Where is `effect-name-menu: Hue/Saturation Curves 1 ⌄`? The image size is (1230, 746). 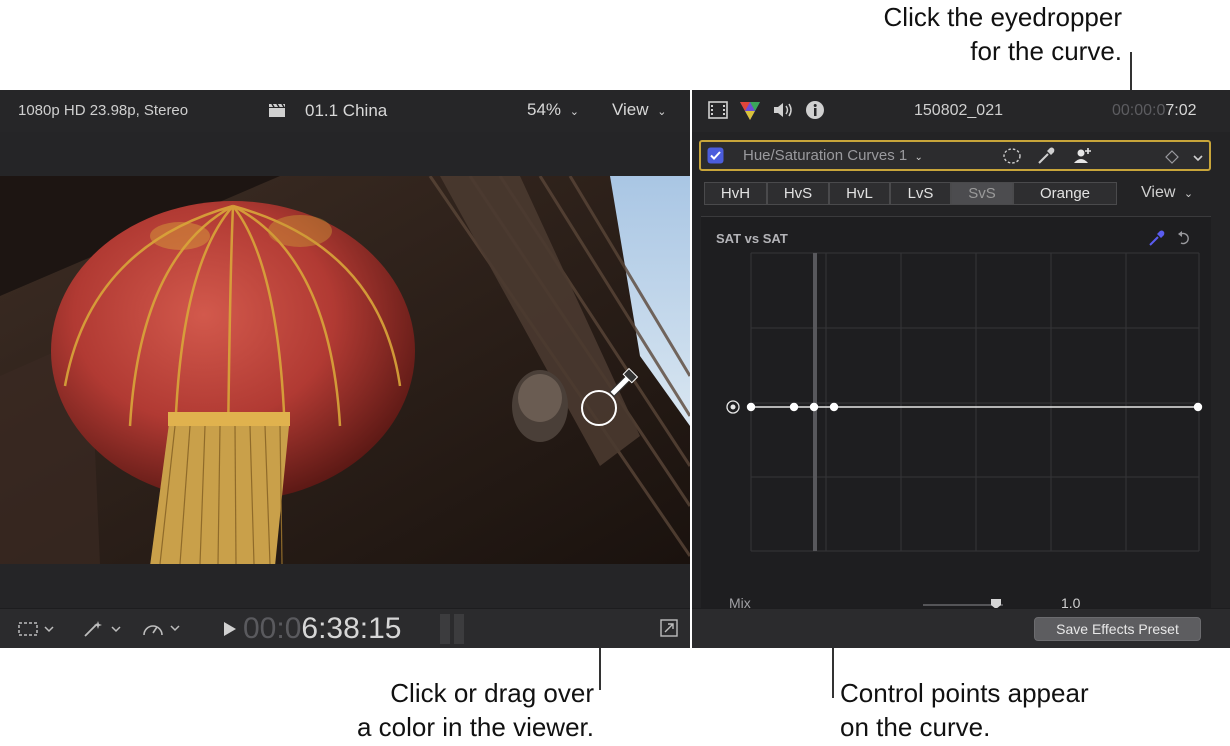
effect-name-menu: Hue/Saturation Curves 1 ⌄ is located at coordinates (833, 155).